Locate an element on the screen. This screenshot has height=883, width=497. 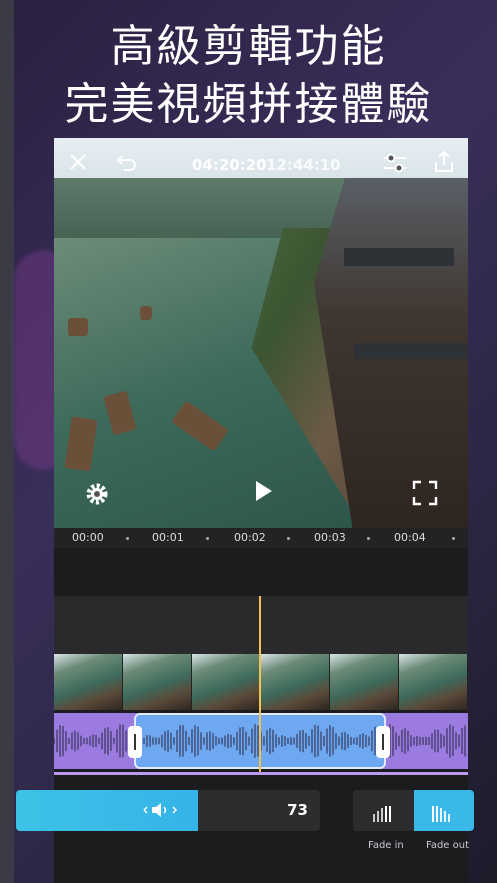
promo-headline-2: 完美視頻拼接體驗 is located at coordinates (248, 104).